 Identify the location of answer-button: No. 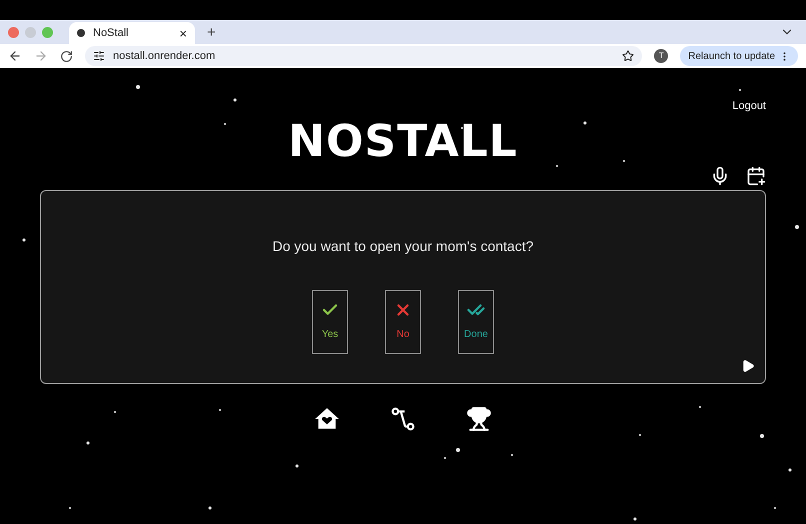
(403, 322).